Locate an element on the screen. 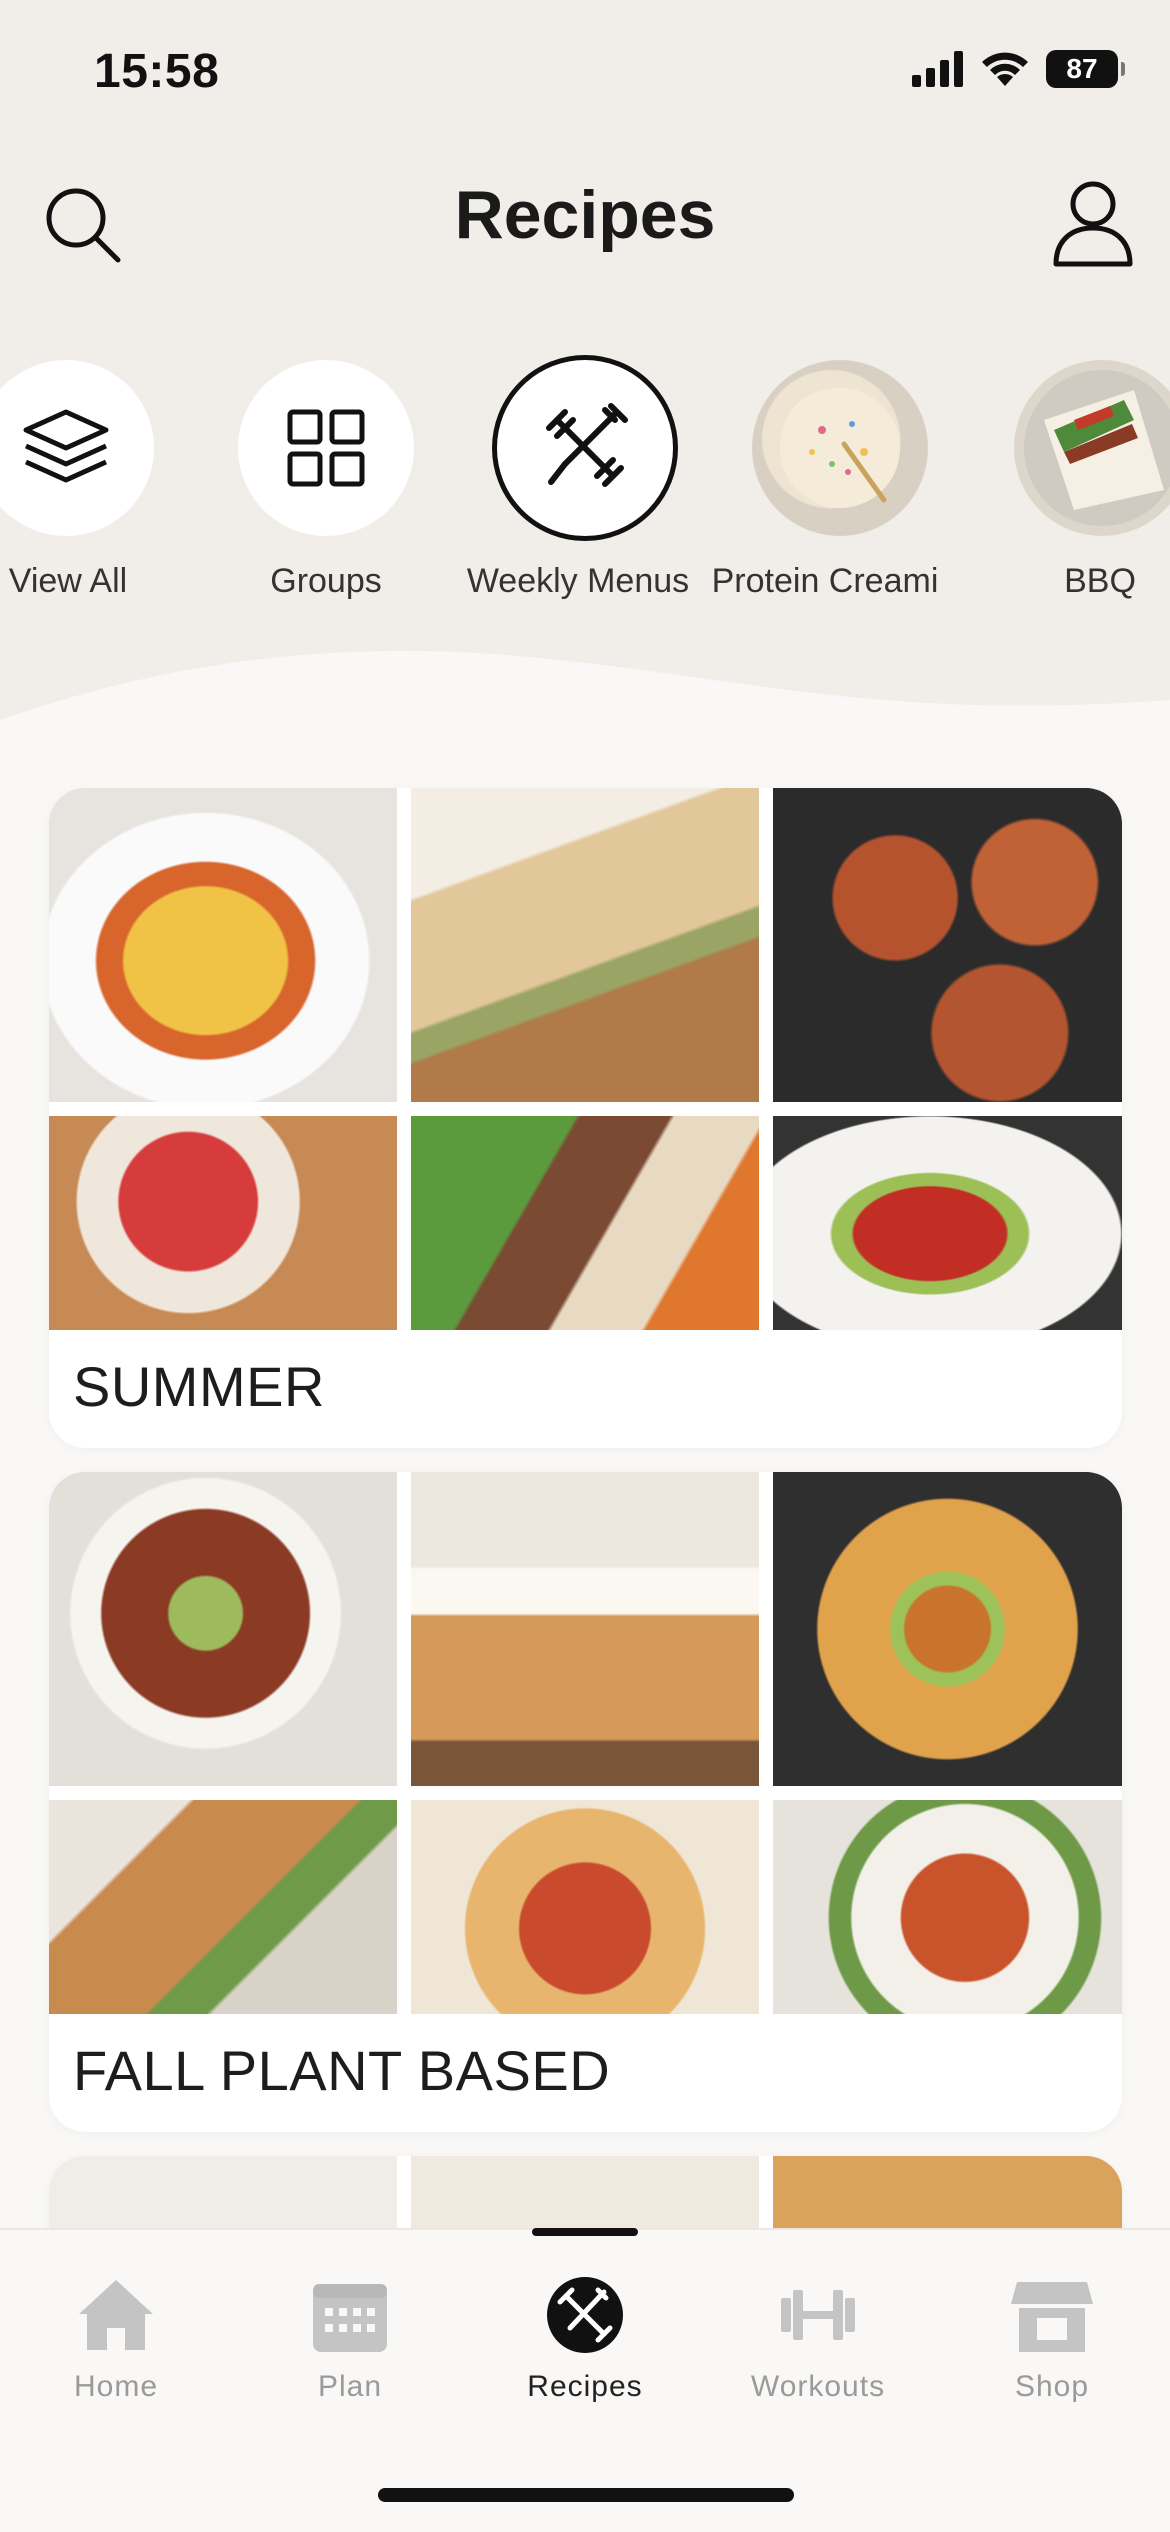  category-label: Groups is located at coordinates (326, 581).